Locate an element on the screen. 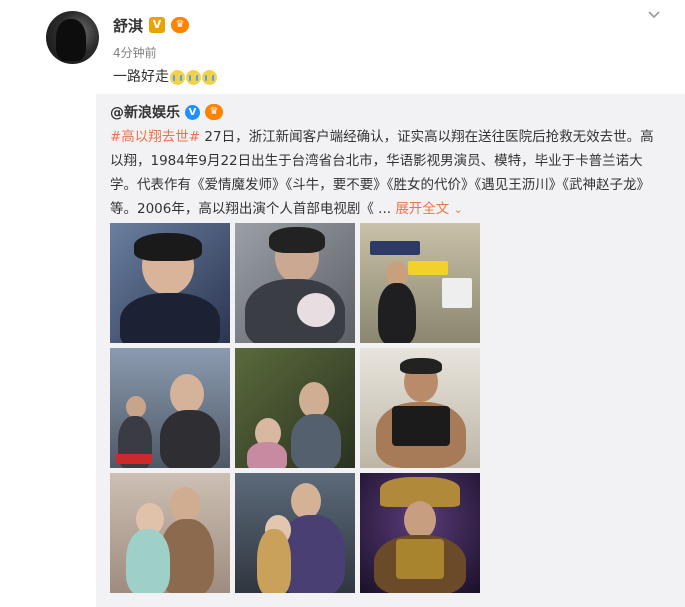 Image resolution: width=685 pixels, height=607 pixels. expand-full-text-link: 展开全文 is located at coordinates (422, 209).